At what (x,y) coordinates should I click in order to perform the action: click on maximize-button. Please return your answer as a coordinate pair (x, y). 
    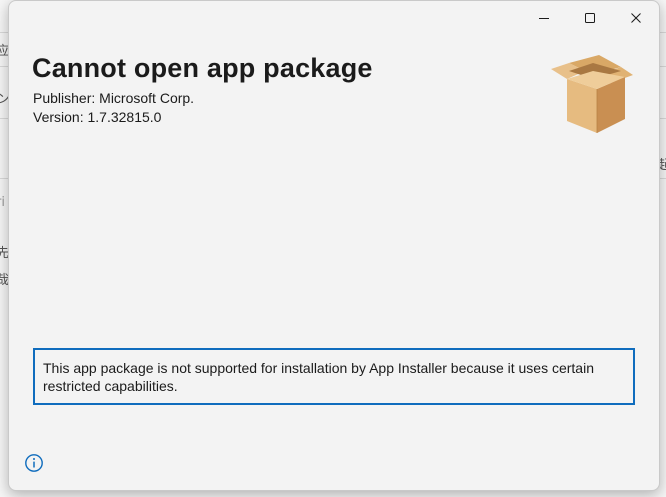
    Looking at the image, I should click on (590, 17).